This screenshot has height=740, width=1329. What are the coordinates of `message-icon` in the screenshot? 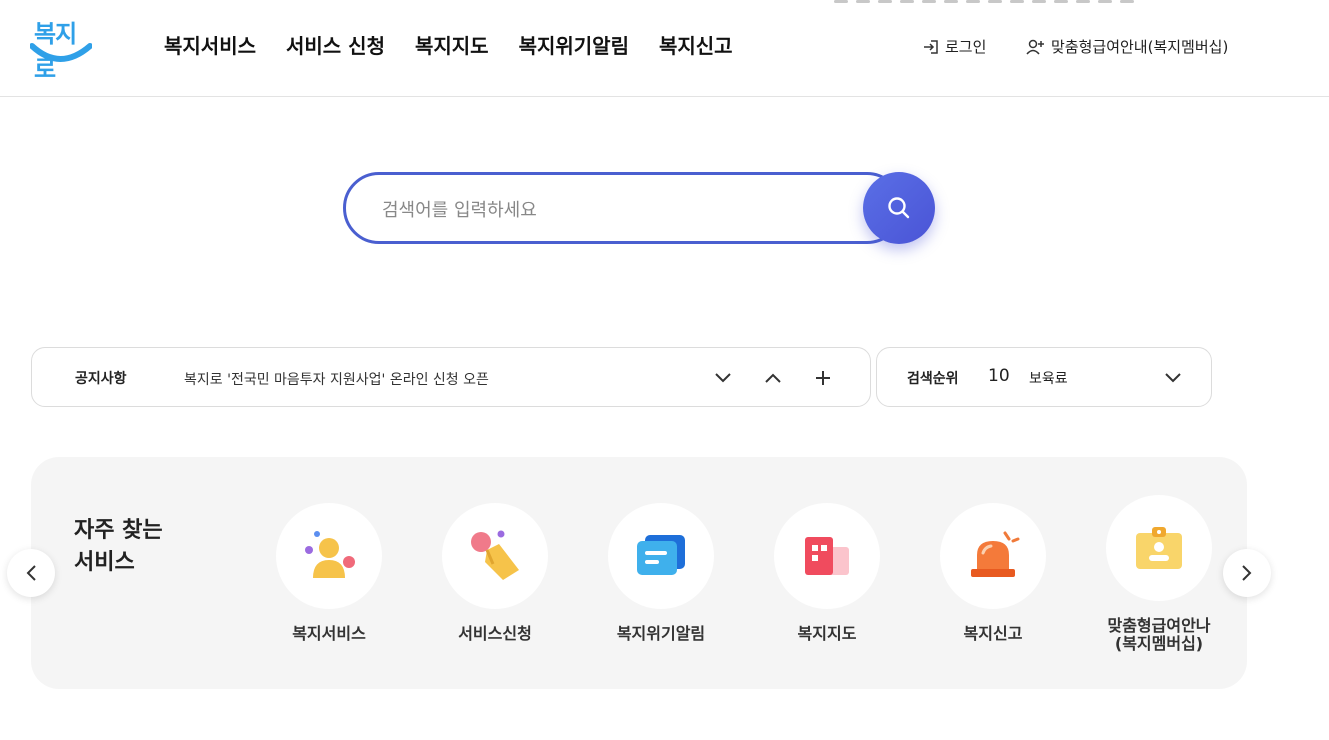 It's located at (661, 555).